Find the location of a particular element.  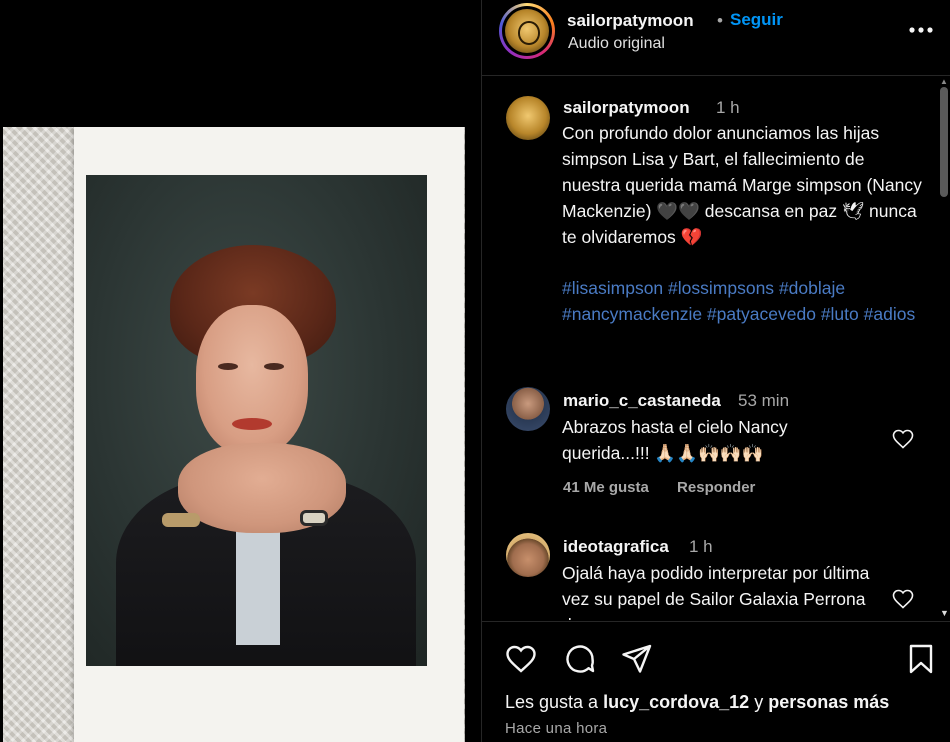

portrait-bracelet is located at coordinates (181, 520).